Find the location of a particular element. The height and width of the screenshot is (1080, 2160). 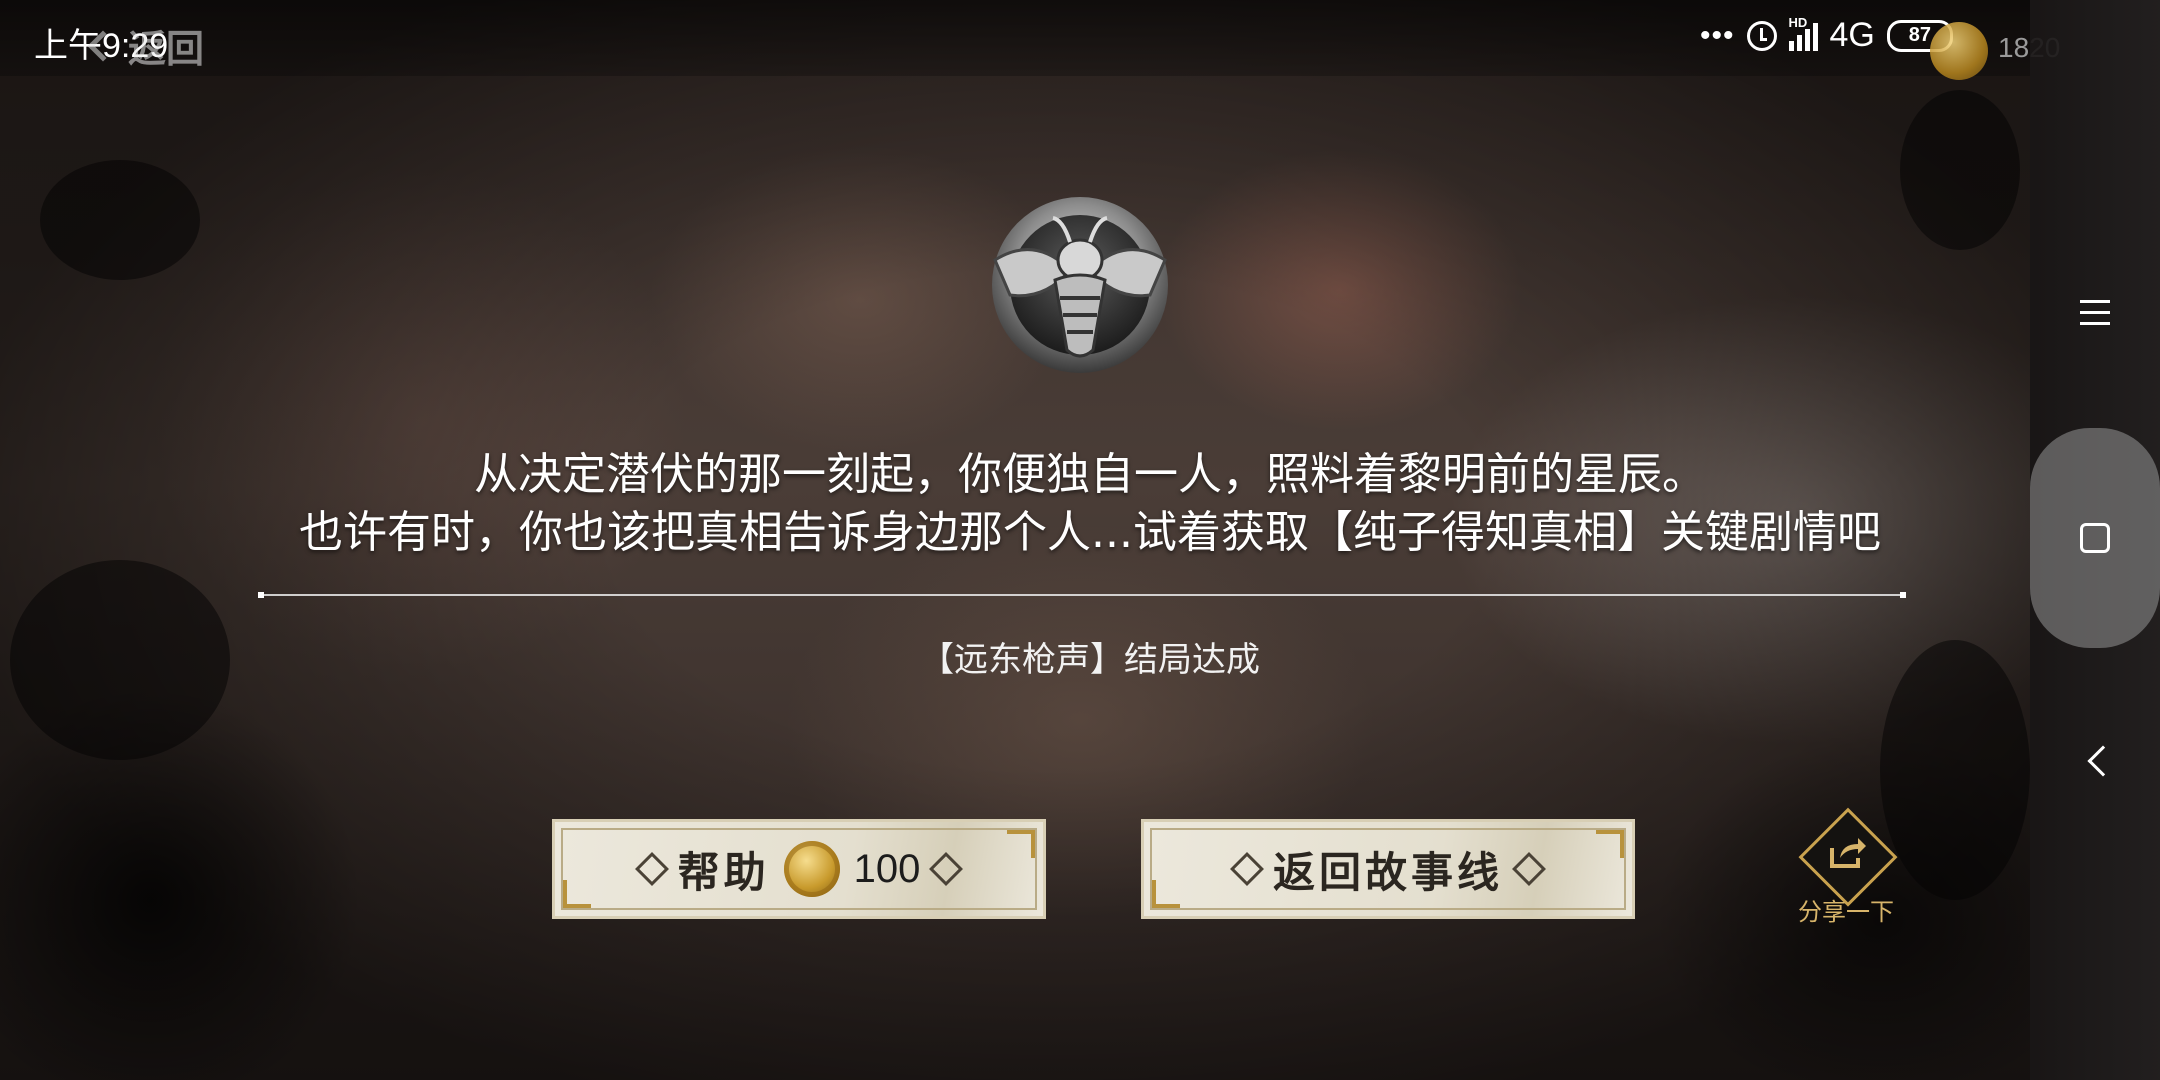

share-button: 分享一下 is located at coordinates (1846, 867).